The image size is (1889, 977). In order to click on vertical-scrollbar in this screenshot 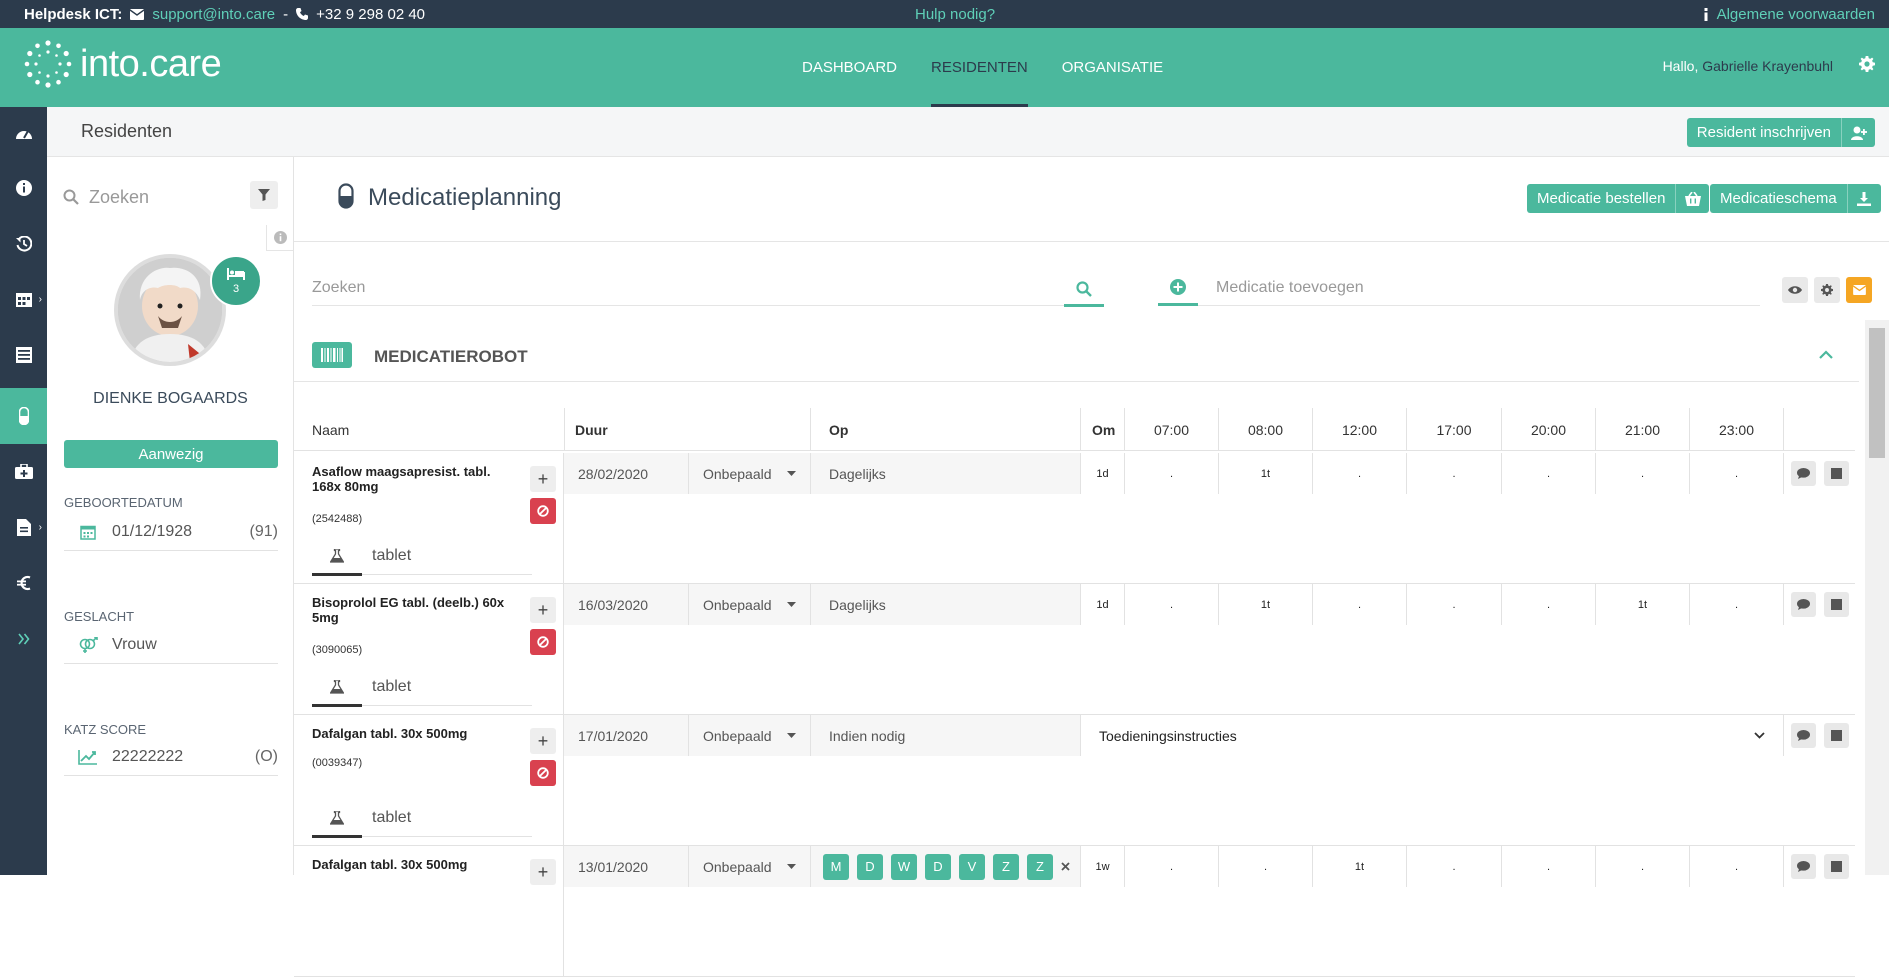, I will do `click(1877, 597)`.